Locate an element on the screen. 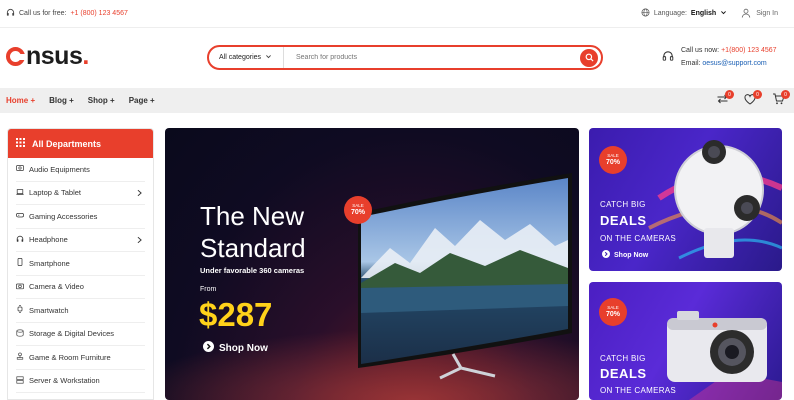 Image resolution: width=794 pixels, height=400 pixels. gamepad-icon is located at coordinates (20, 216).